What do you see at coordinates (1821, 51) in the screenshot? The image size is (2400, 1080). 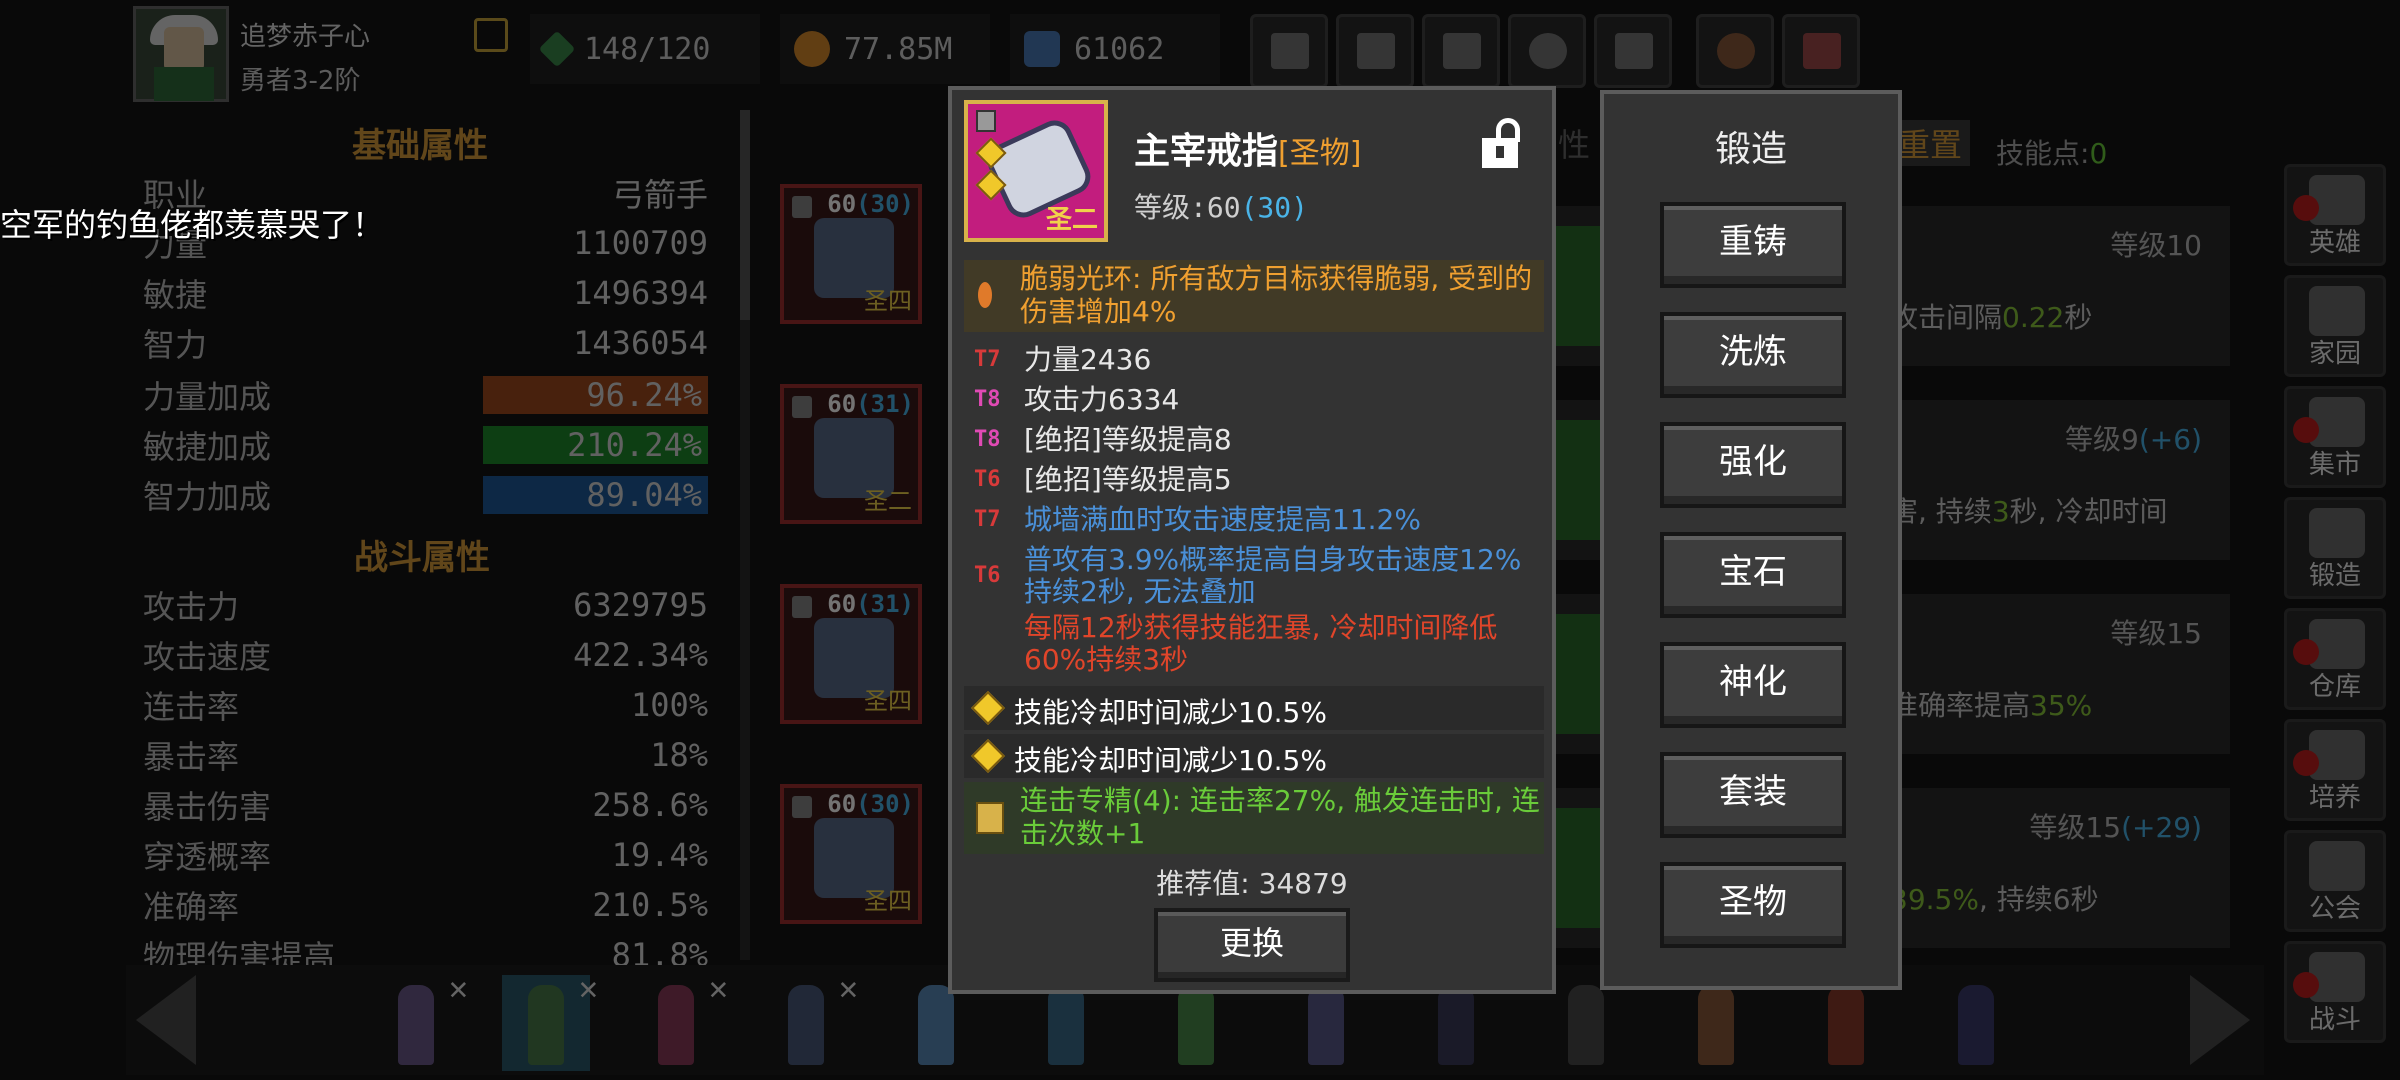 I see `event-button` at bounding box center [1821, 51].